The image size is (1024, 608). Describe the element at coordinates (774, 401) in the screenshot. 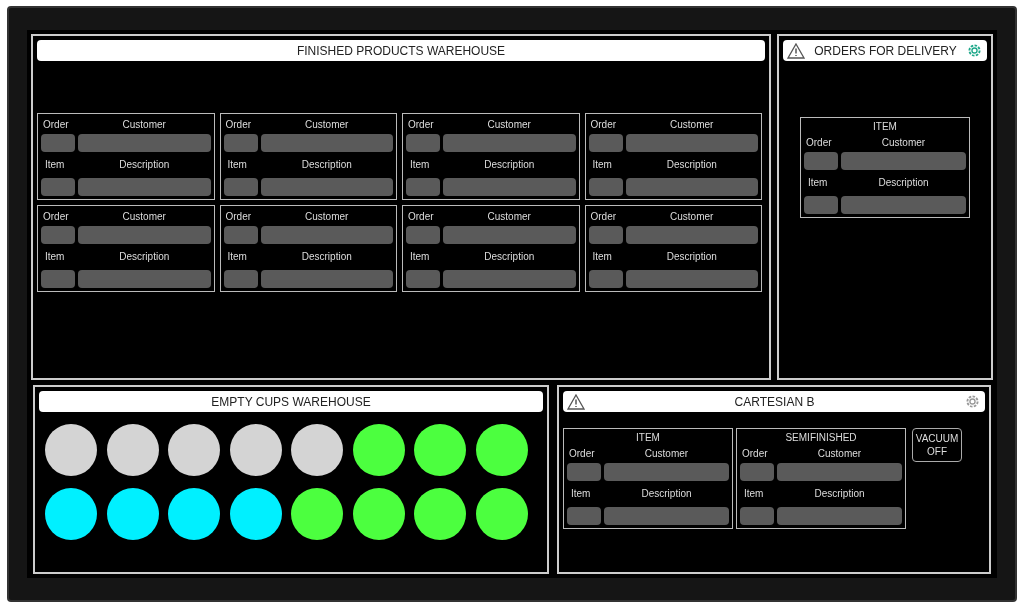

I see `panel-title: CARTESIAN B` at that location.